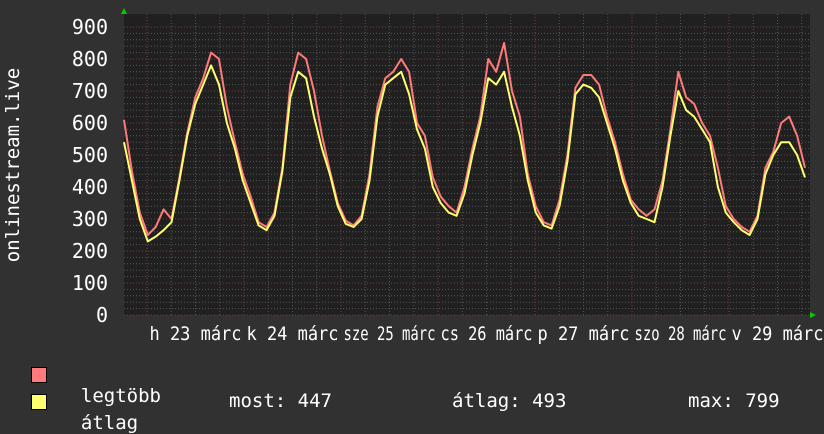 The height and width of the screenshot is (434, 824). What do you see at coordinates (293, 334) in the screenshot?
I see `x-tick-label: k 24 márc` at bounding box center [293, 334].